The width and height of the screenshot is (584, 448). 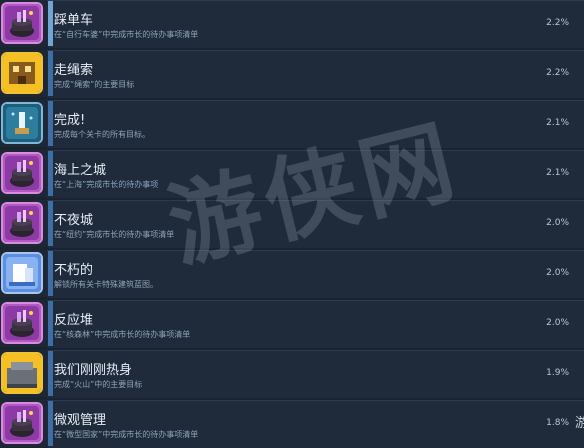 I want to click on achievement-title: 反应堆, so click(x=74, y=320).